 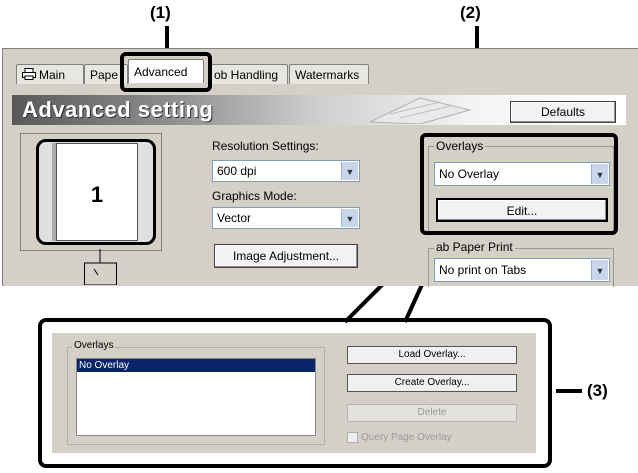 I want to click on advanced-tab-highlight, so click(x=166, y=72).